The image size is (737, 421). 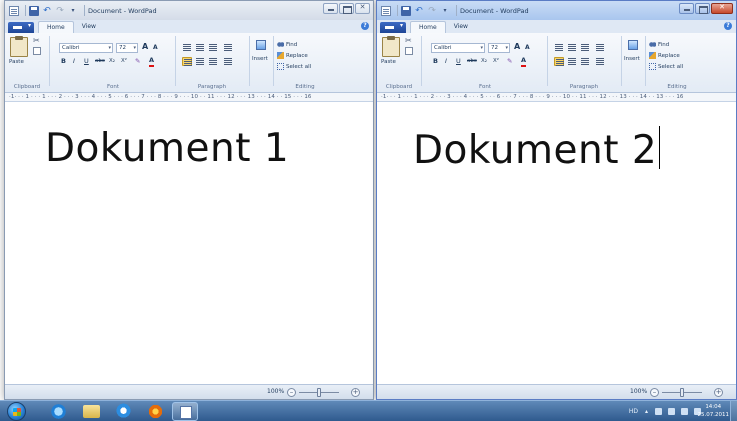 I want to click on media-player-icon, so click(x=155, y=411).